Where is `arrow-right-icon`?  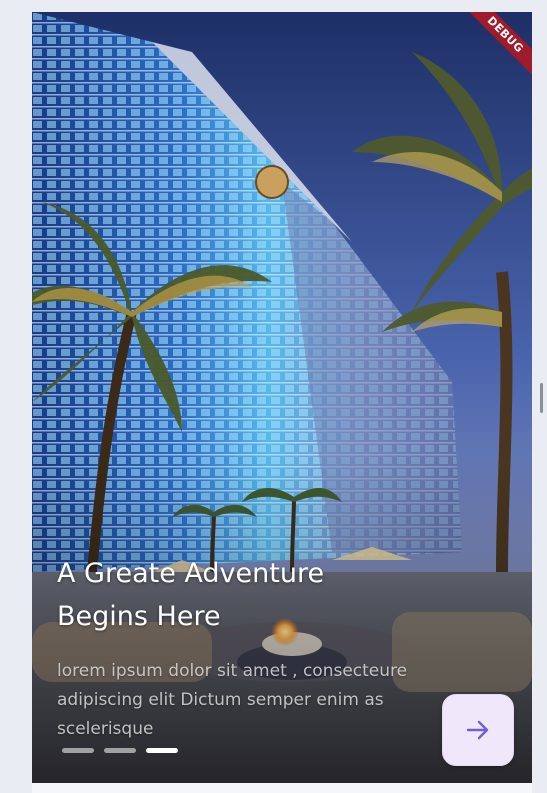
arrow-right-icon is located at coordinates (477, 730).